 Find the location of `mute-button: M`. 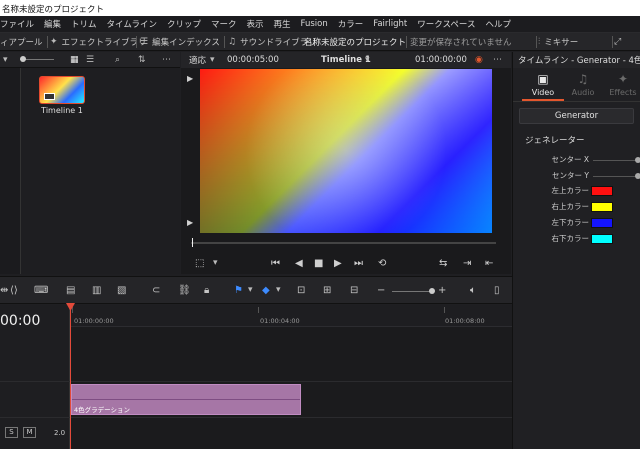

mute-button: M is located at coordinates (29, 432).